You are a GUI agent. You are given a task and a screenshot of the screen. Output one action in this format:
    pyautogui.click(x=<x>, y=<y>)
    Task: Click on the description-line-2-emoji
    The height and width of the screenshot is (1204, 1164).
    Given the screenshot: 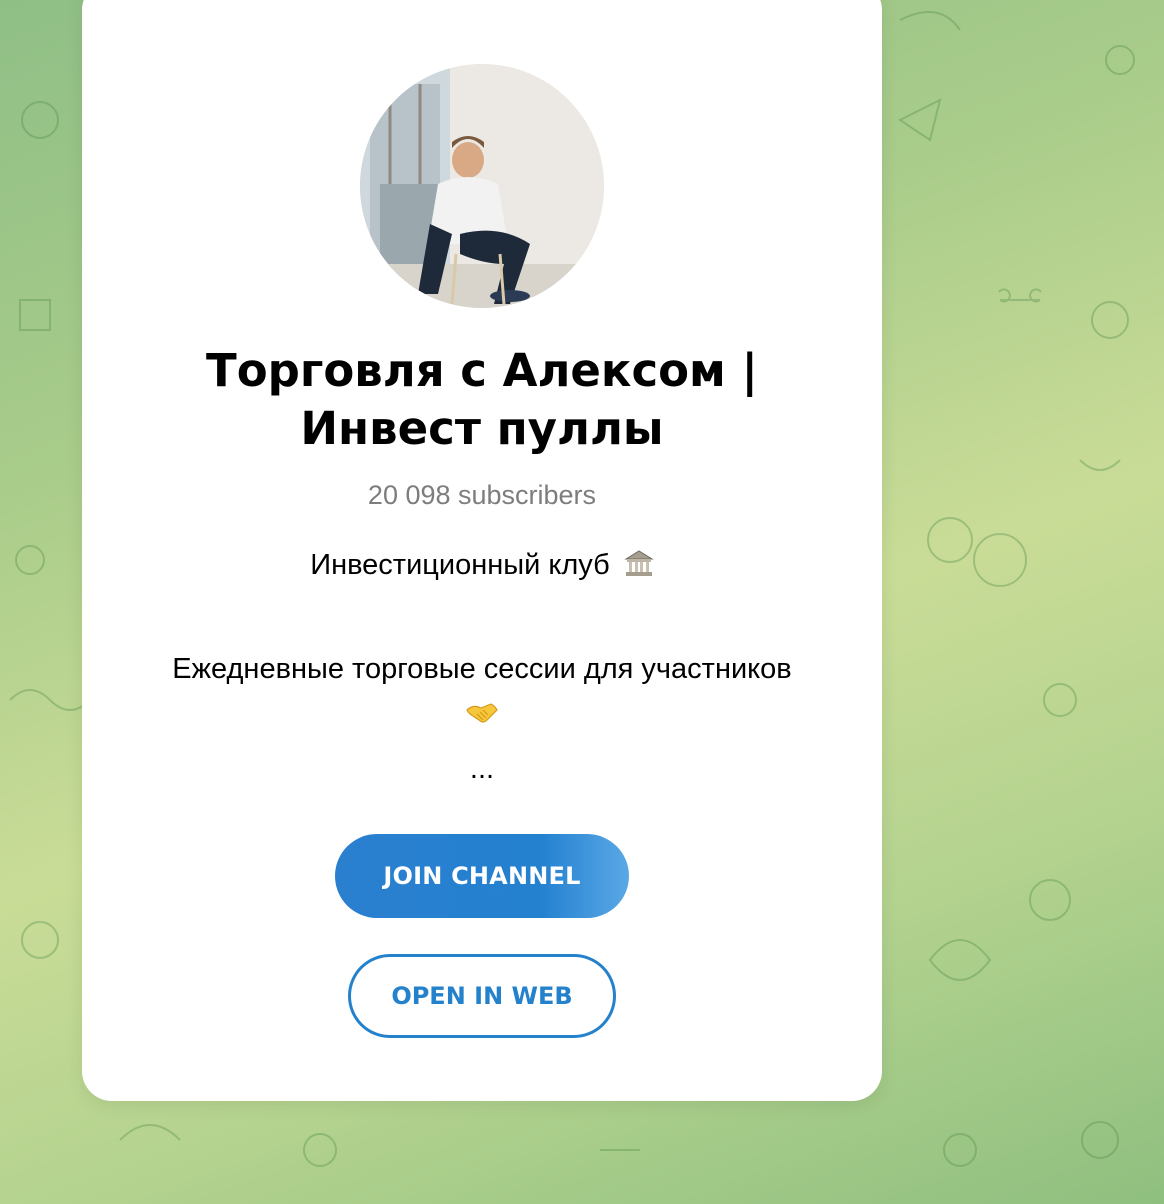 What is the action you would take?
    pyautogui.click(x=482, y=719)
    